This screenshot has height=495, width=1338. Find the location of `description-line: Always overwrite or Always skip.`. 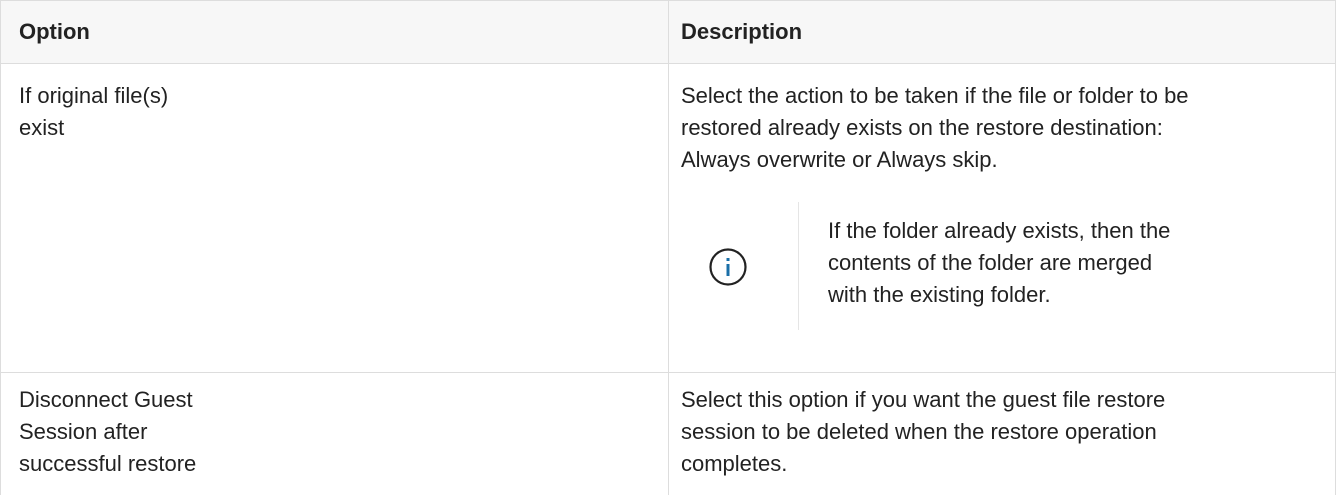

description-line: Always overwrite or Always skip. is located at coordinates (839, 159).